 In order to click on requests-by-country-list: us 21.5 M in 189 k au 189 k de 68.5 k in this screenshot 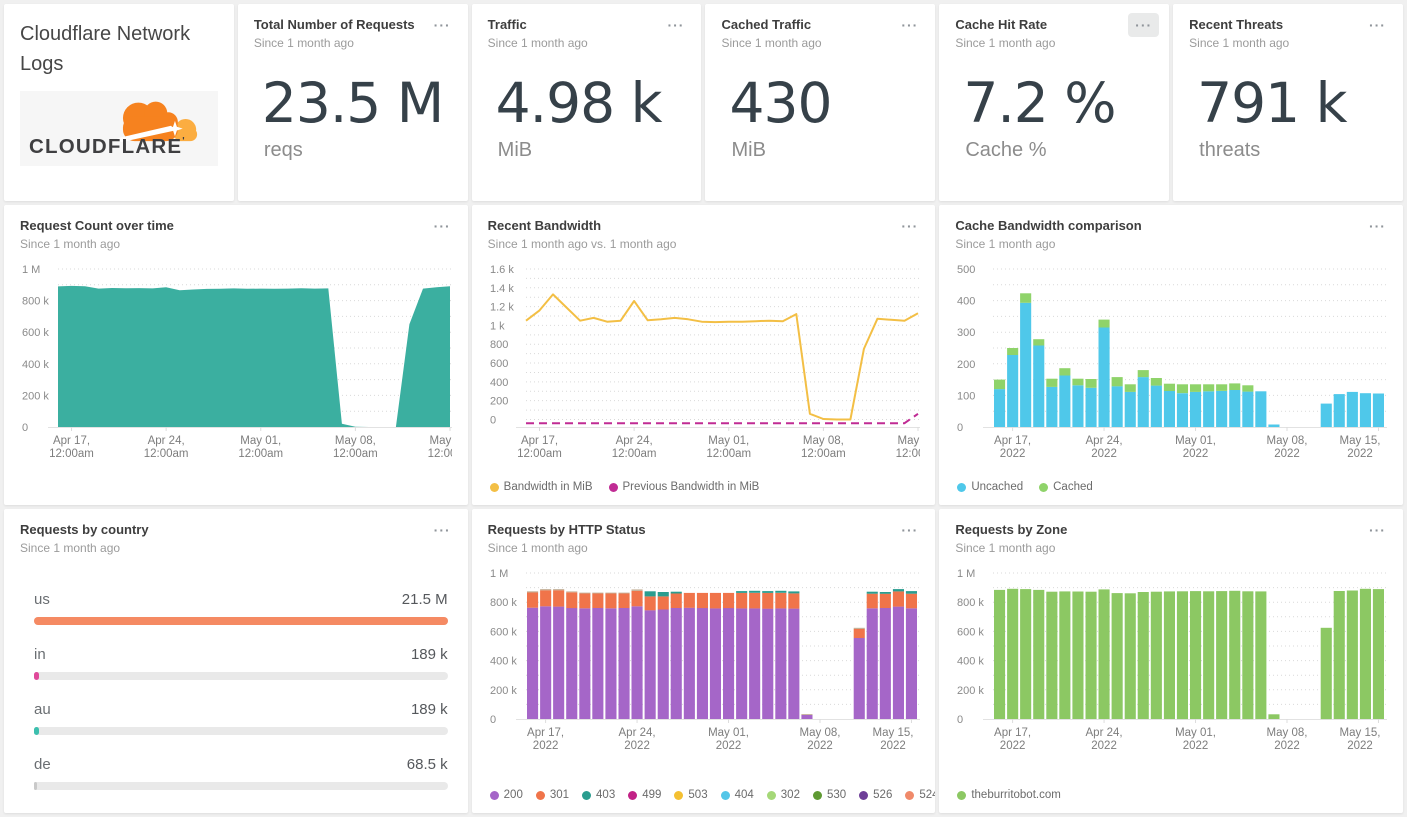, I will do `click(236, 678)`.